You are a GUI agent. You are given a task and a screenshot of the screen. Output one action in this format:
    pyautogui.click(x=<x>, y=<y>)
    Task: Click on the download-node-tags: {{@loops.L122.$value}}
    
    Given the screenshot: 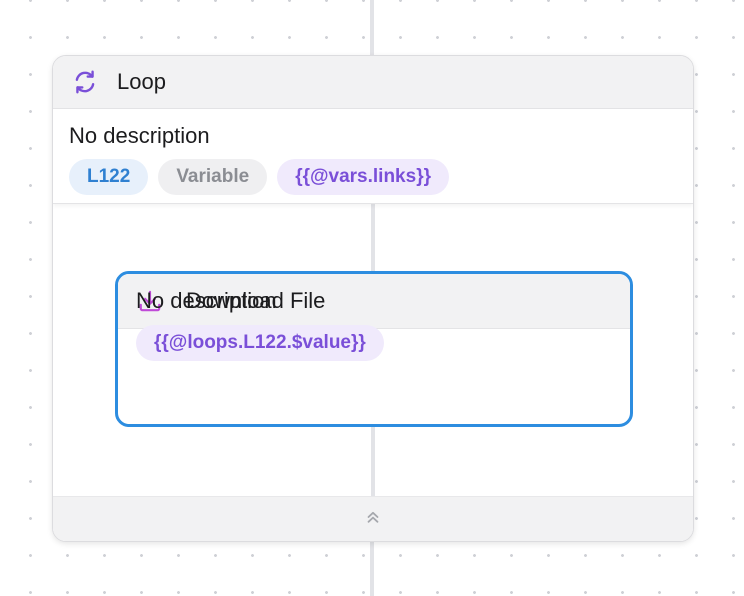 What is the action you would take?
    pyautogui.click(x=260, y=343)
    